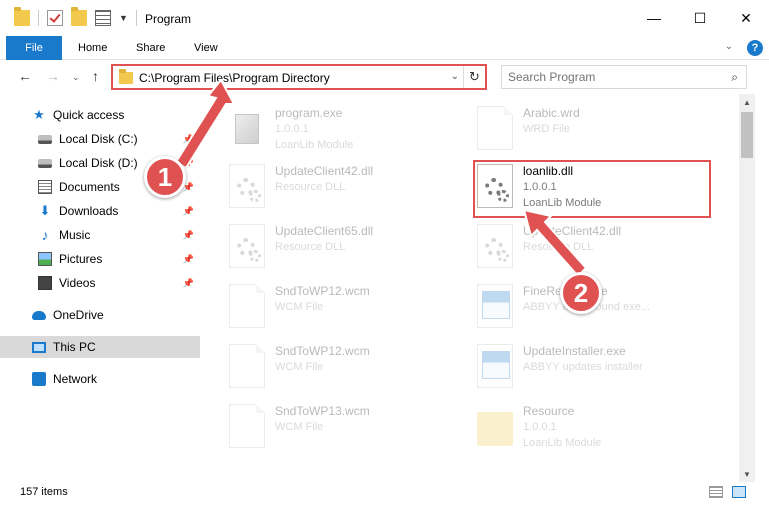 This screenshot has width=769, height=522. What do you see at coordinates (205, 124) in the screenshot?
I see `arrow-to-address-bar` at bounding box center [205, 124].